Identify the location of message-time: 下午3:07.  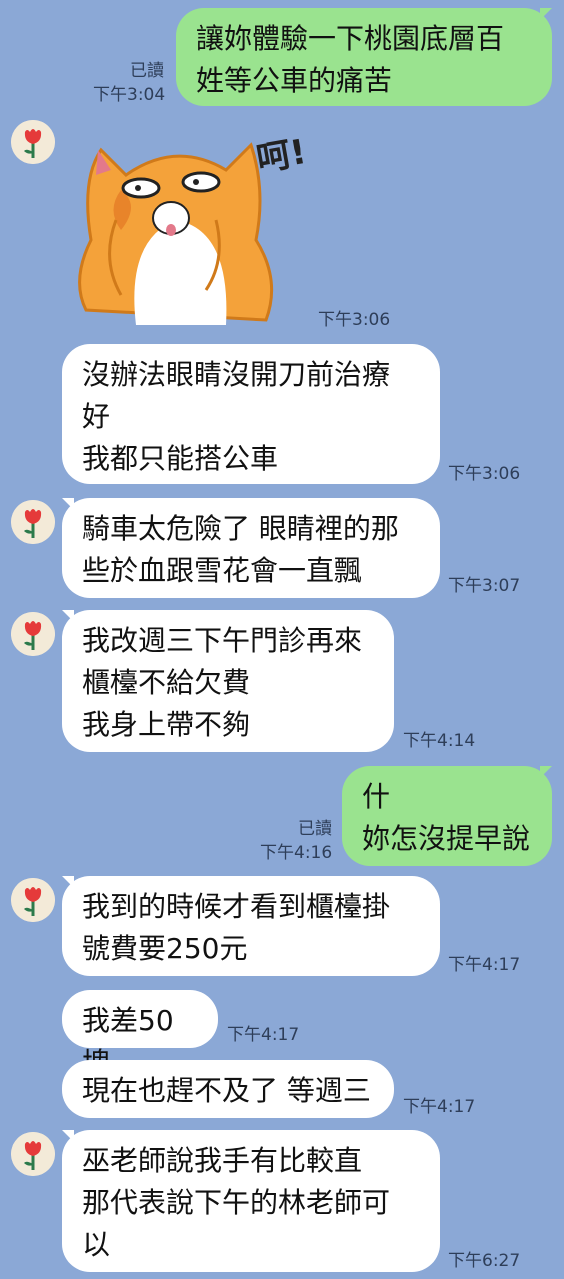
(484, 586).